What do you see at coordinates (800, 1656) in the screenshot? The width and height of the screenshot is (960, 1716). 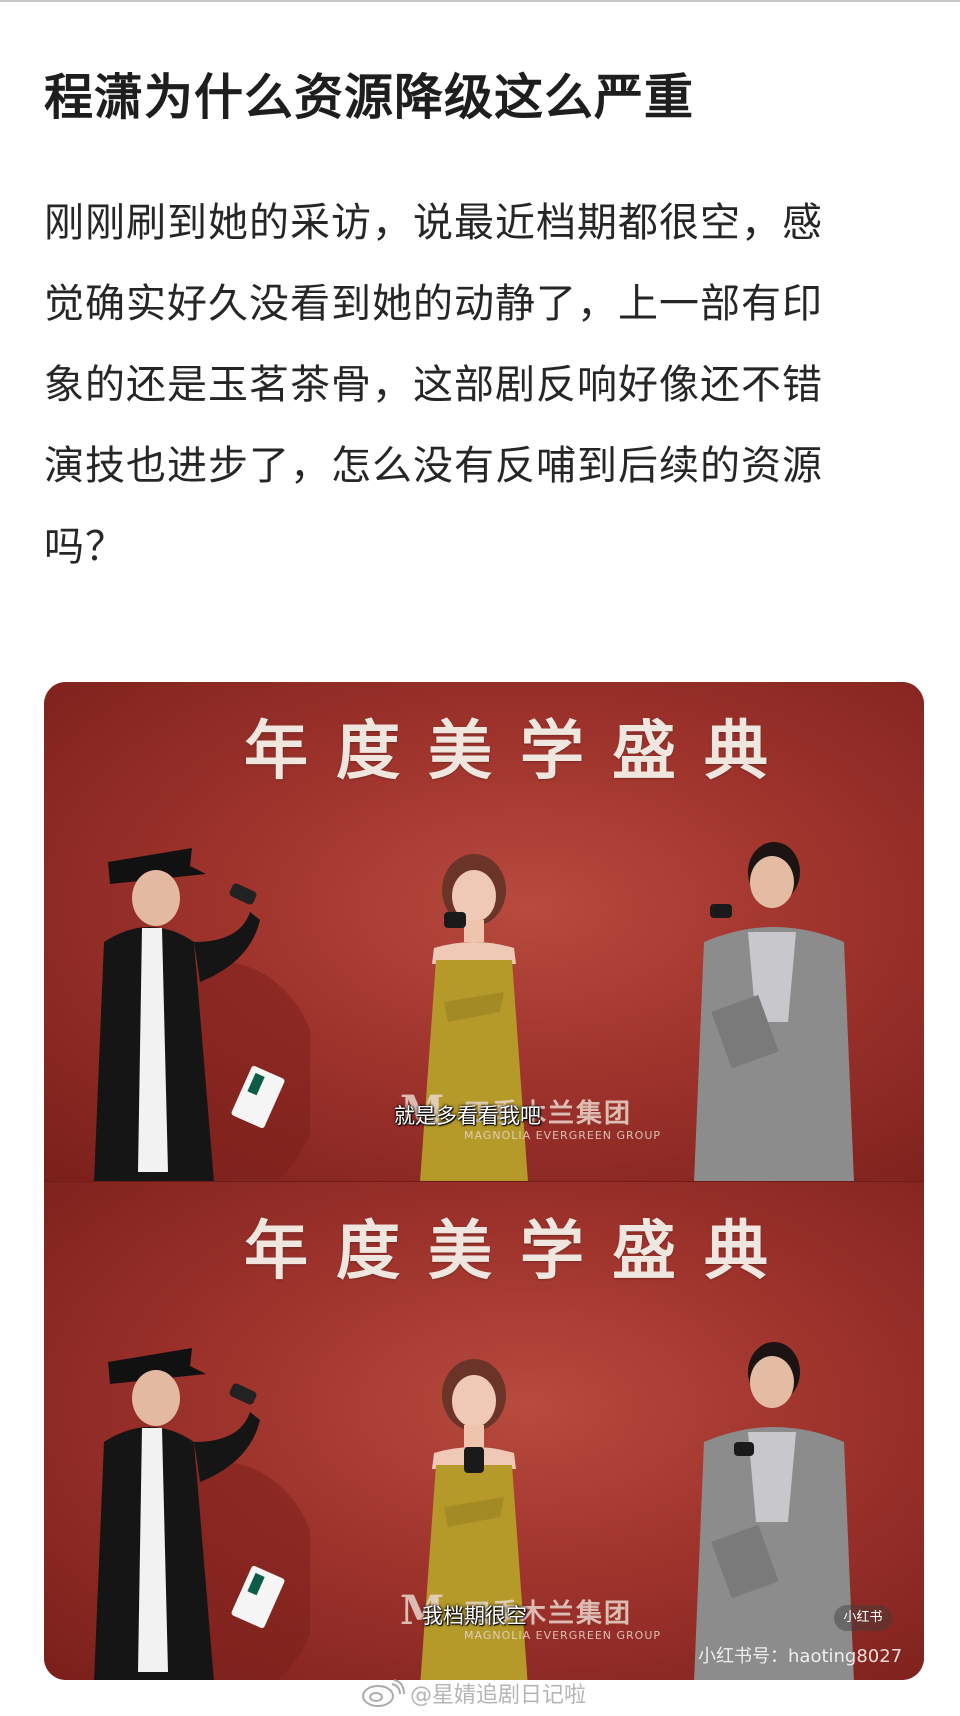 I see `xiaohongshu-account-id: 小红书号：haoting8027` at bounding box center [800, 1656].